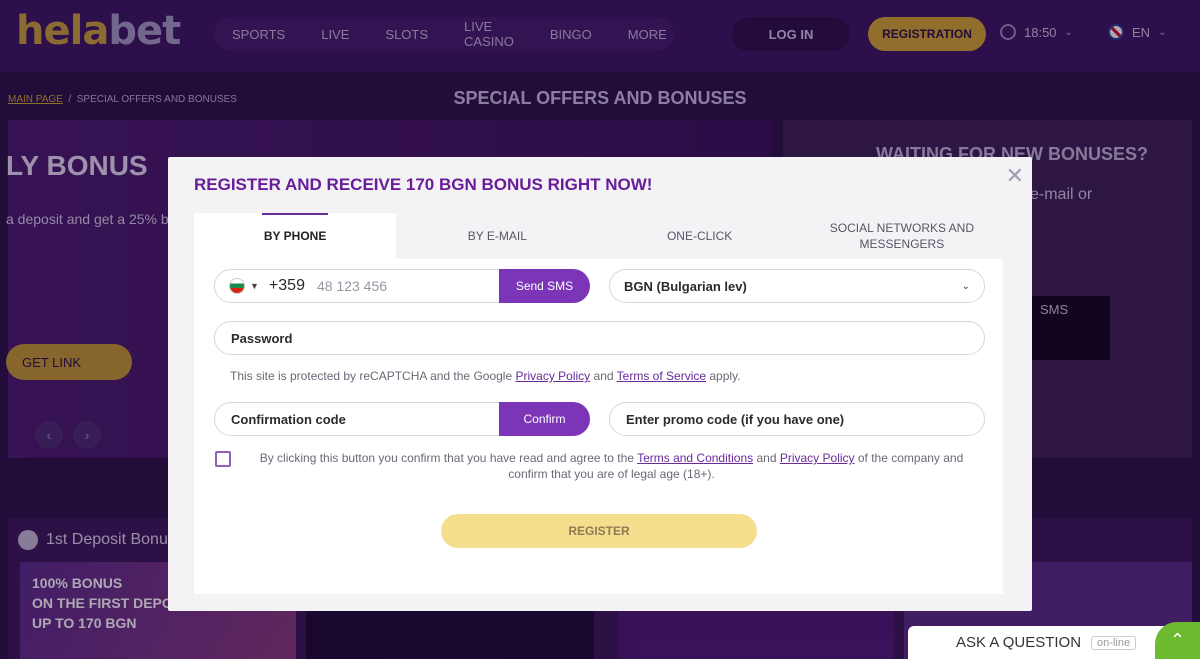  I want to click on online-badge: on-line, so click(1114, 642).